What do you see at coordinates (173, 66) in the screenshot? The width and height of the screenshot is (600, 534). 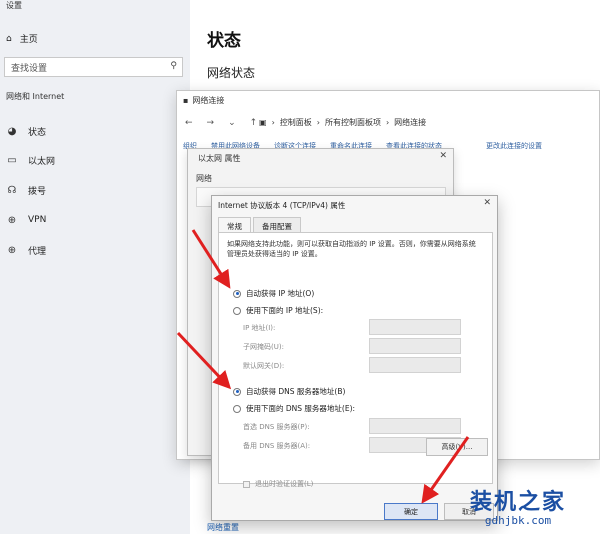 I see `search-icon: ⚲` at bounding box center [173, 66].